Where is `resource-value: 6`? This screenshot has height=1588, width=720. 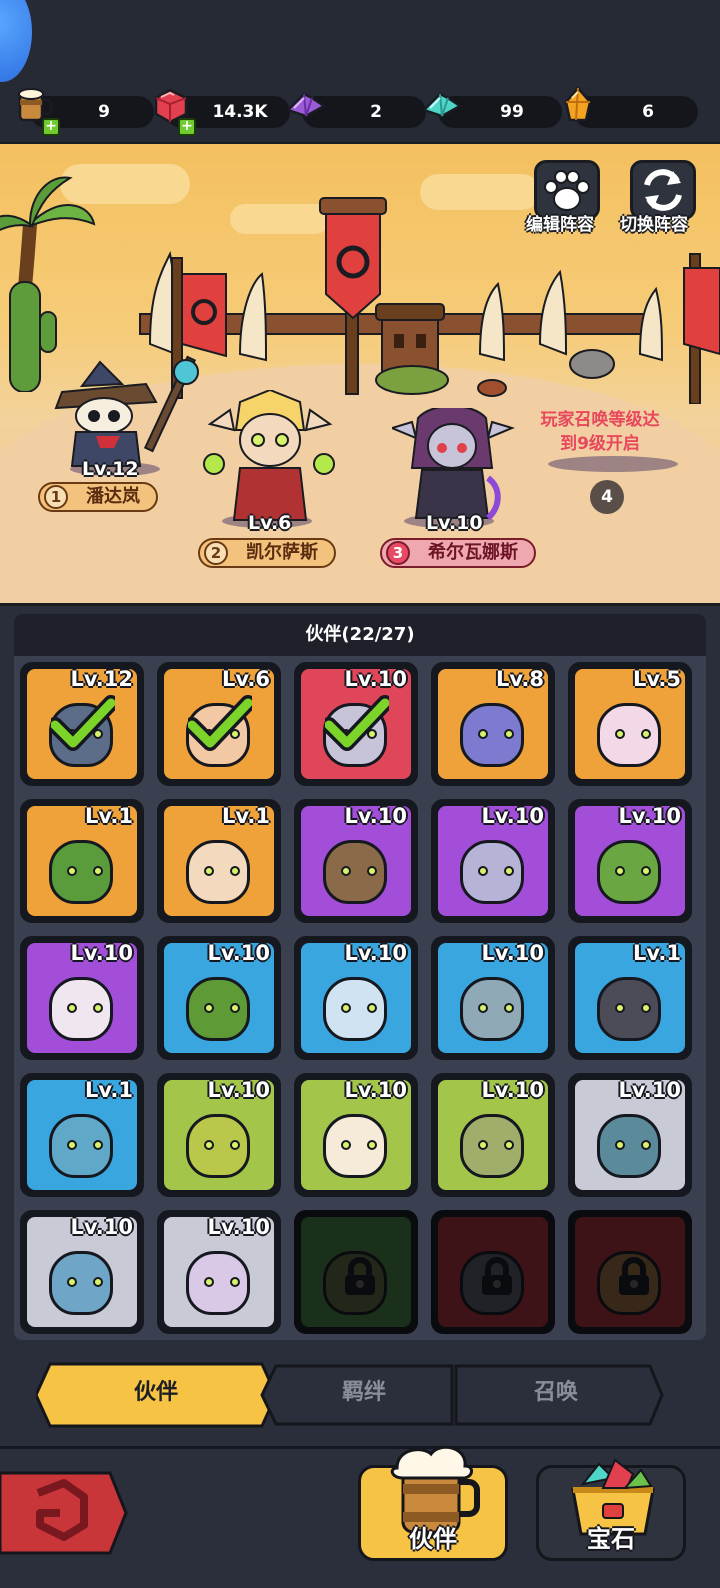
resource-value: 6 is located at coordinates (648, 112).